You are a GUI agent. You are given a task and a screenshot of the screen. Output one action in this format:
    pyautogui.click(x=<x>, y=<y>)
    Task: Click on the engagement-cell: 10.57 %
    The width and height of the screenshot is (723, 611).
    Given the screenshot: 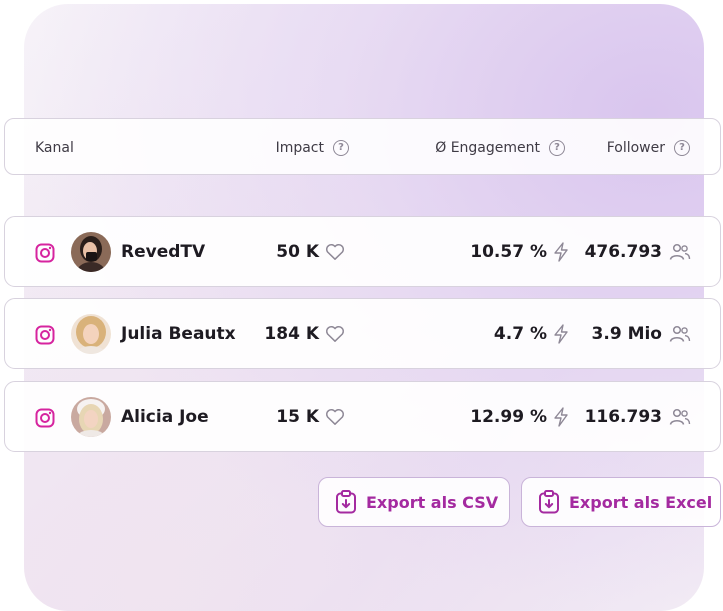 What is the action you would take?
    pyautogui.click(x=519, y=251)
    